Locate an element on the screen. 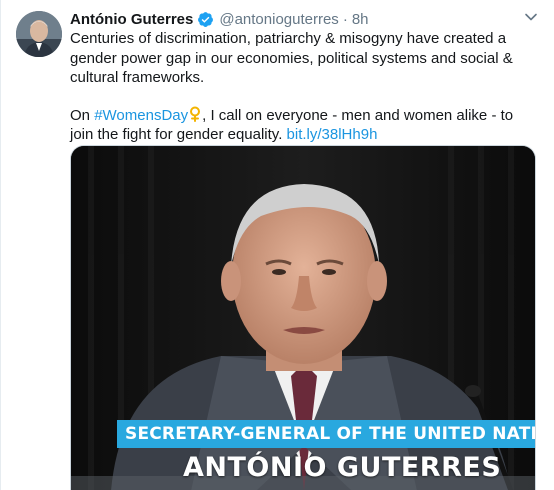  profile-photo-icon is located at coordinates (39, 34).